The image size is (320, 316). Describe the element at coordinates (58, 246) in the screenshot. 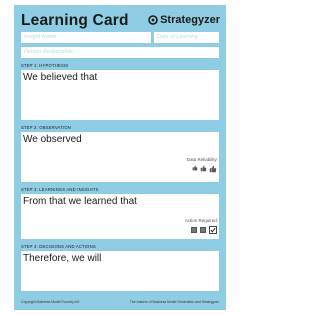

I see `step-4-label: STEP 4: DECISIONS AND ACTIONS` at that location.